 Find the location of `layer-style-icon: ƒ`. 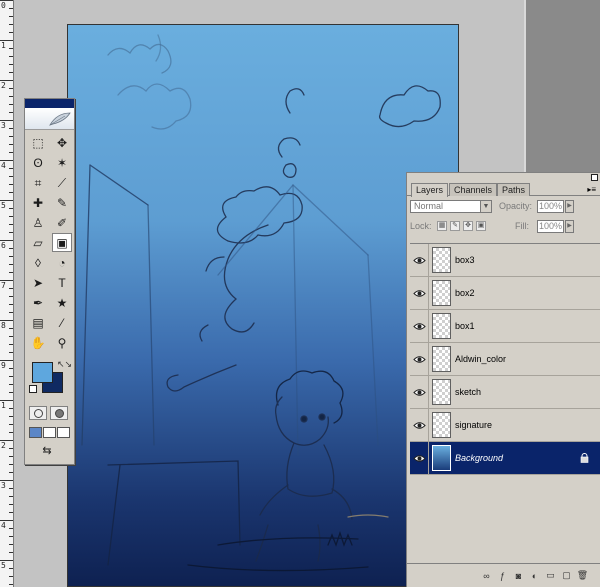

layer-style-icon: ƒ is located at coordinates (502, 576).